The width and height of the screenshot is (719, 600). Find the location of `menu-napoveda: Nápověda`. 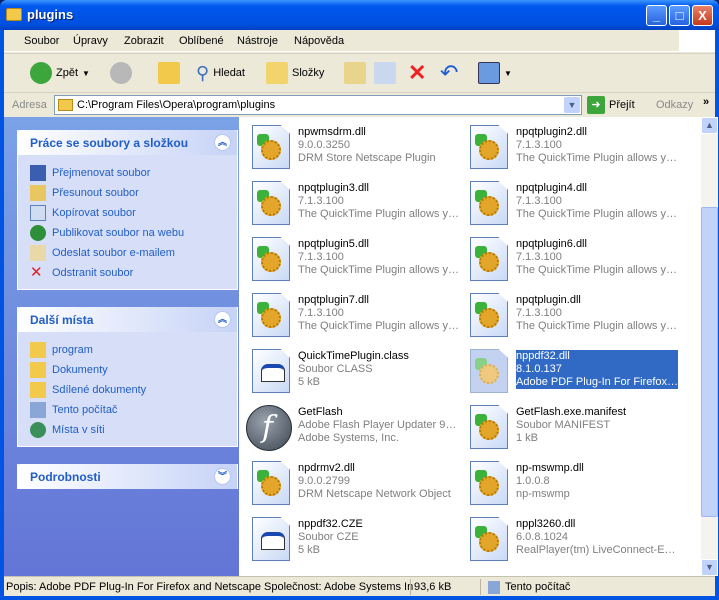

menu-napoveda: Nápověda is located at coordinates (319, 41).